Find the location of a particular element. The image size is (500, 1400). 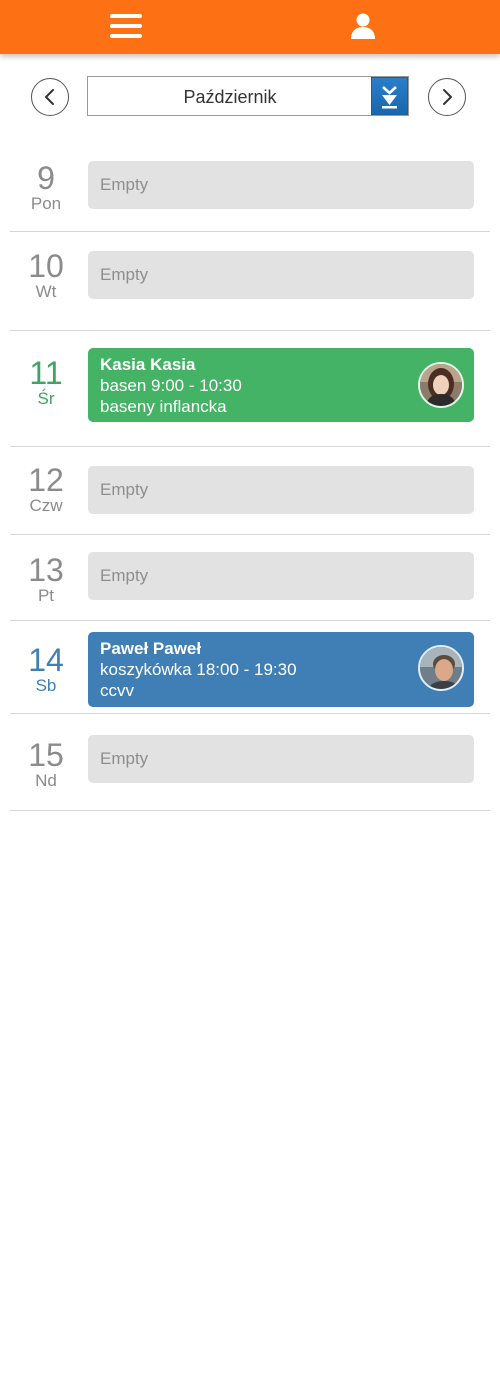

hamburger-menu-icon is located at coordinates (126, 26).